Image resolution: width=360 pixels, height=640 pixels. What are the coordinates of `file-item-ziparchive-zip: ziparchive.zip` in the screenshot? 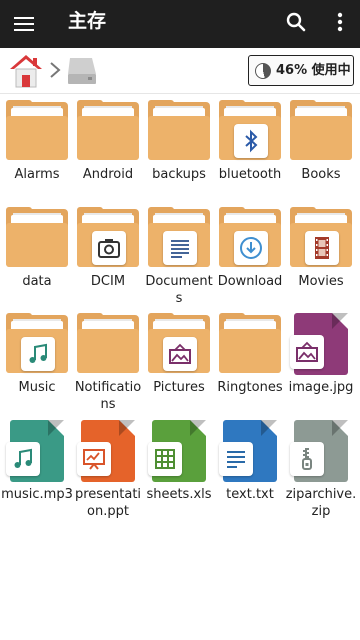 It's located at (321, 472).